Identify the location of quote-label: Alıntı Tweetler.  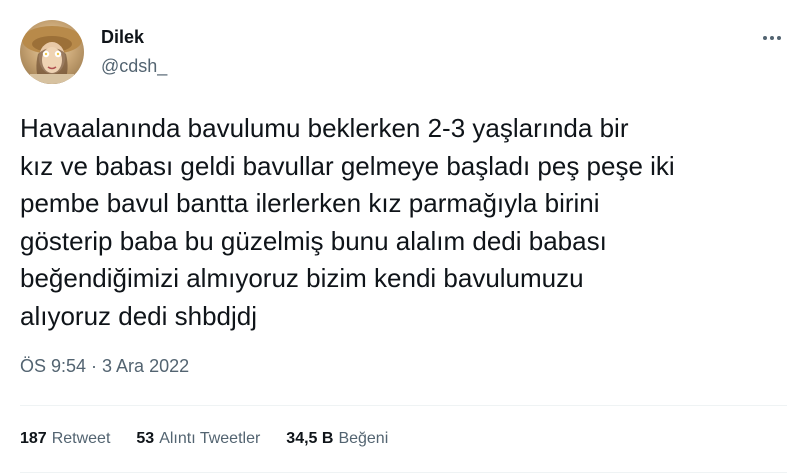
(210, 438).